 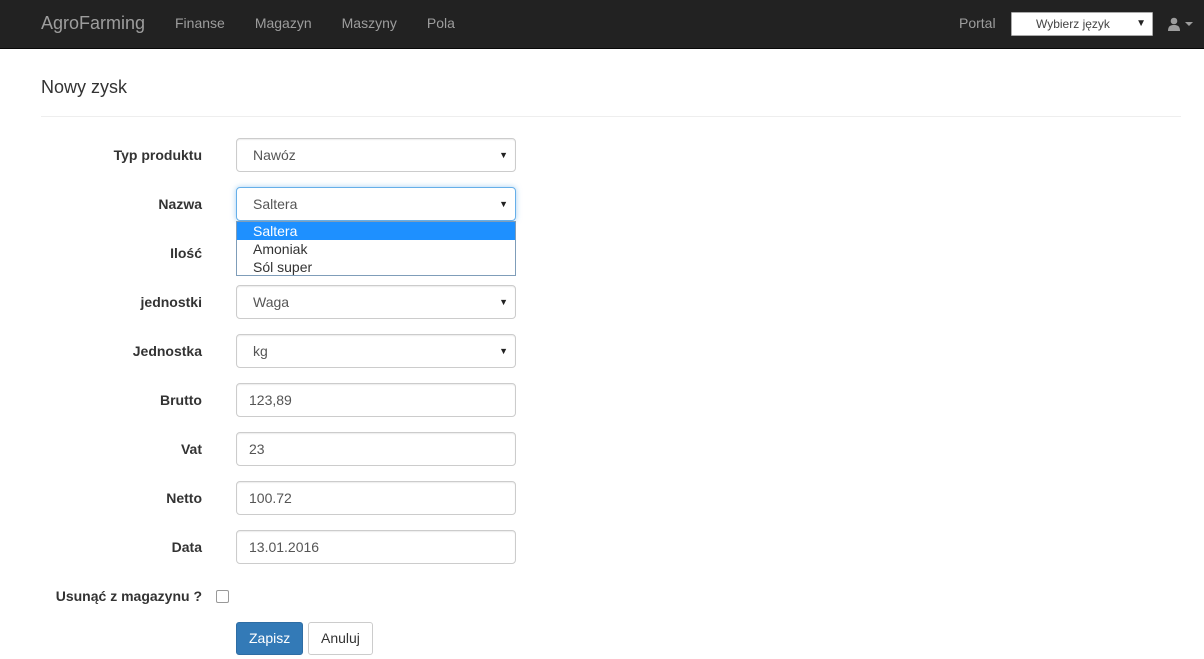 What do you see at coordinates (376, 231) in the screenshot?
I see `nazwa-option-saltera: Saltera` at bounding box center [376, 231].